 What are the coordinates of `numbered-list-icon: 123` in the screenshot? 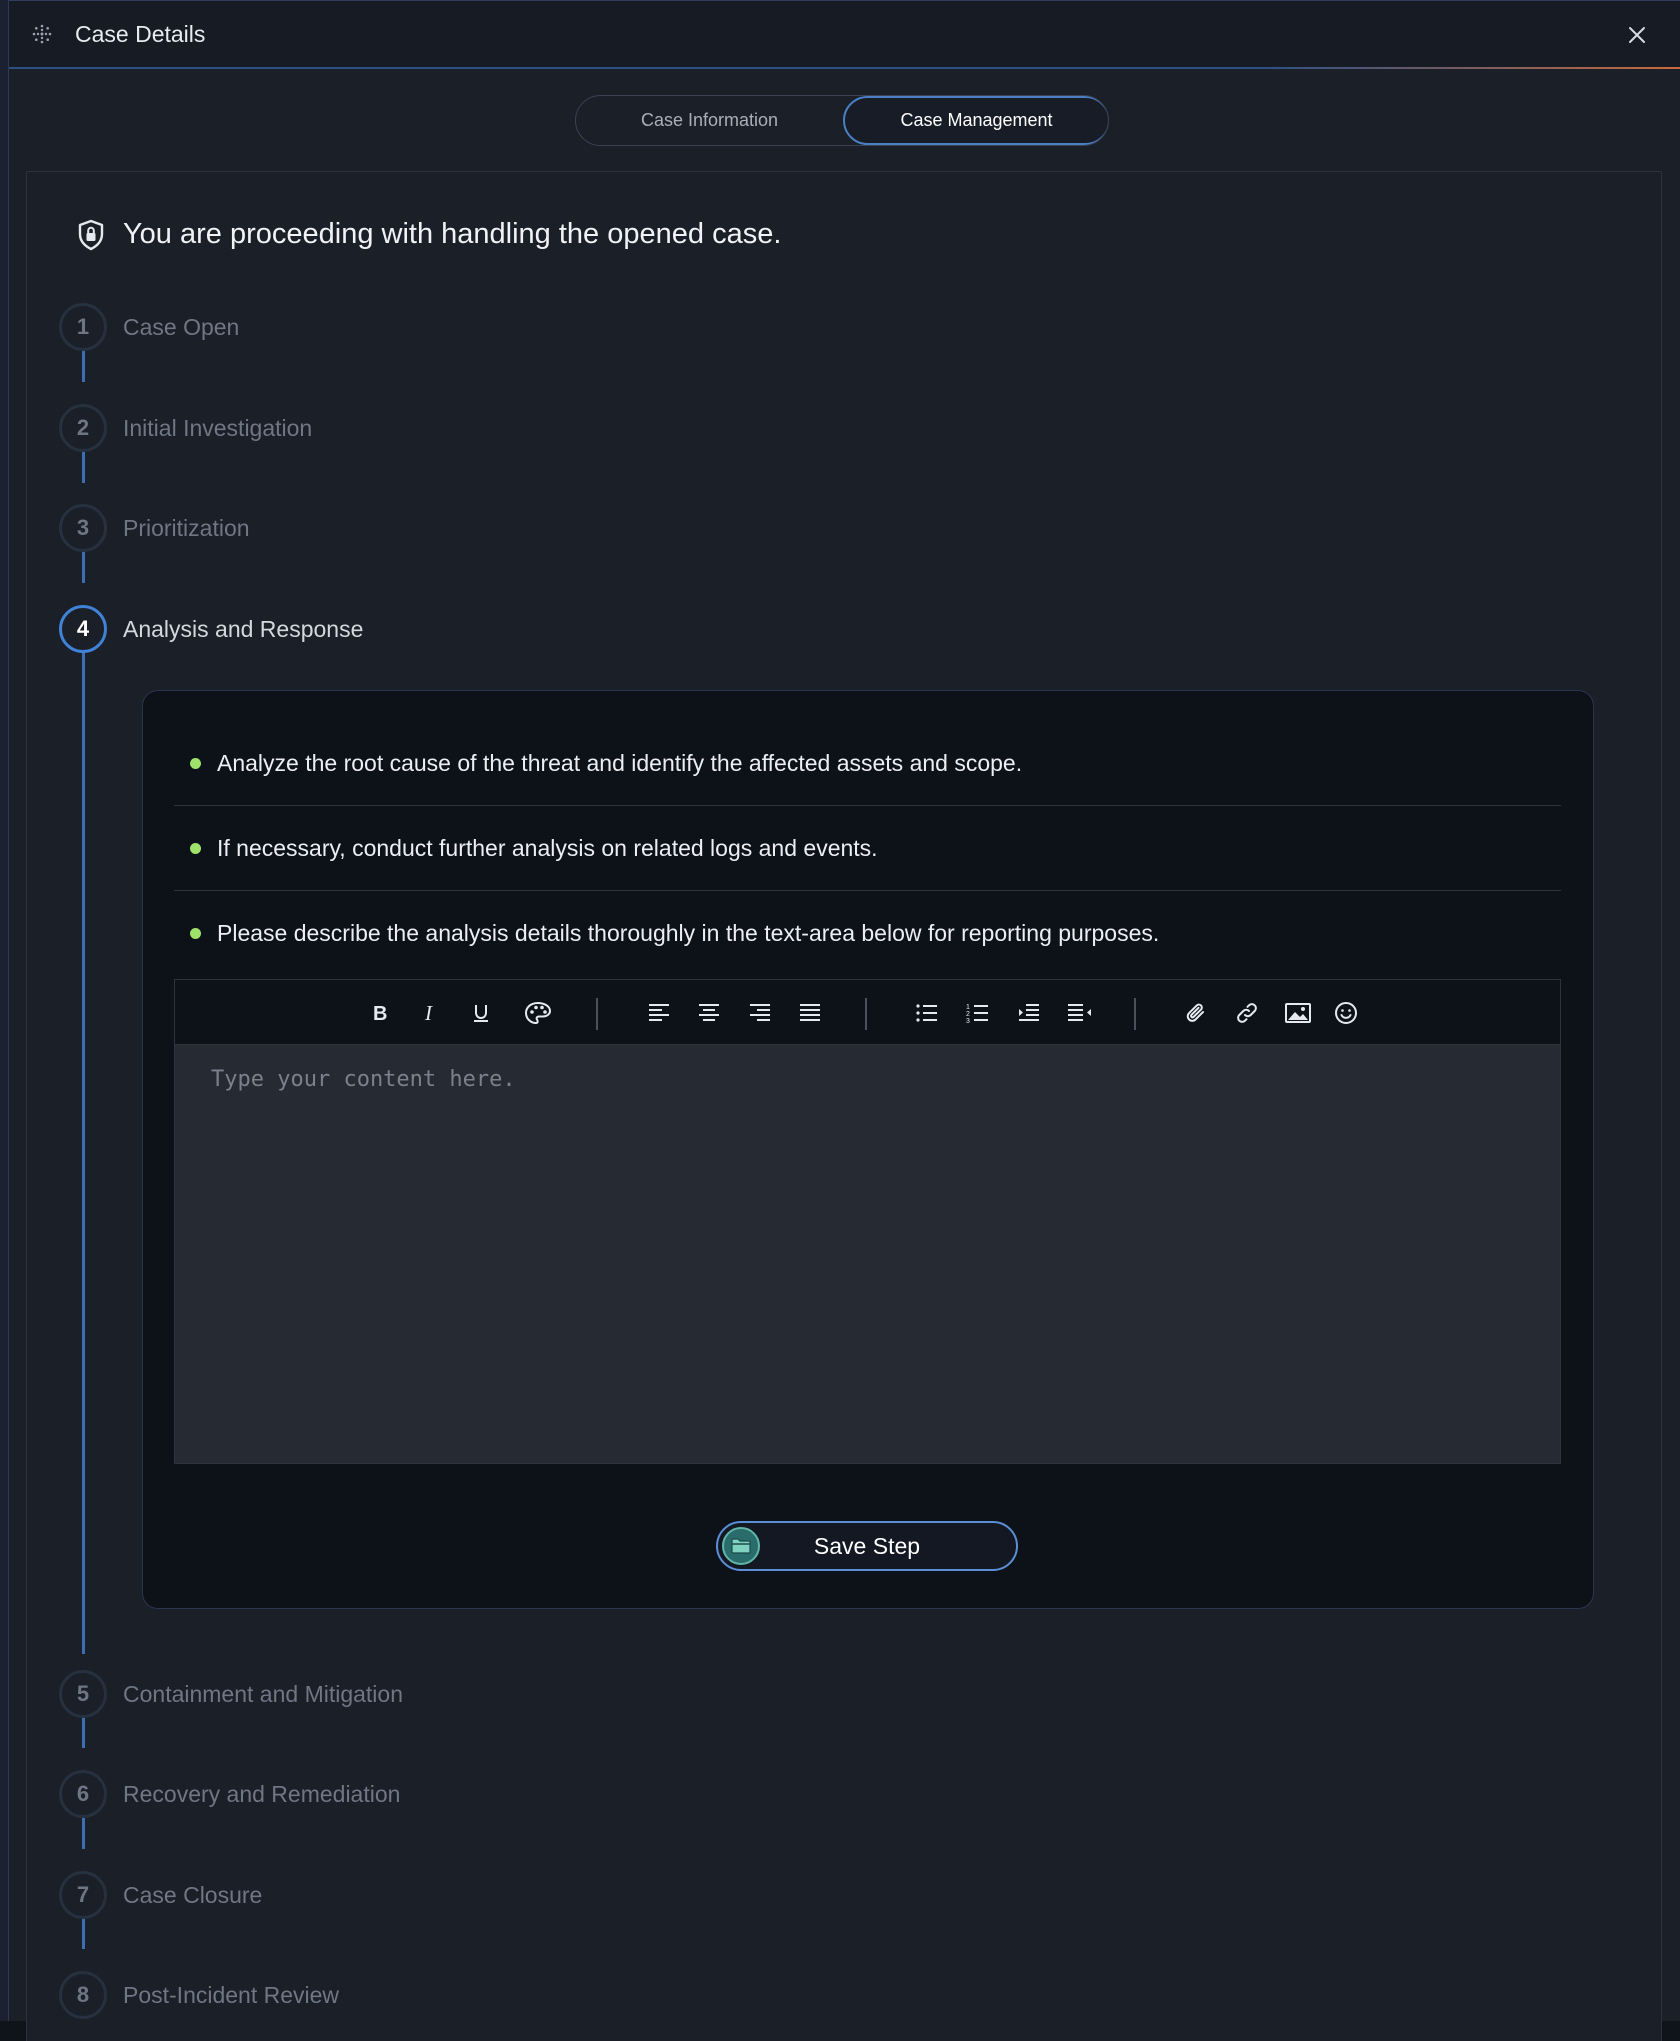 It's located at (978, 1013).